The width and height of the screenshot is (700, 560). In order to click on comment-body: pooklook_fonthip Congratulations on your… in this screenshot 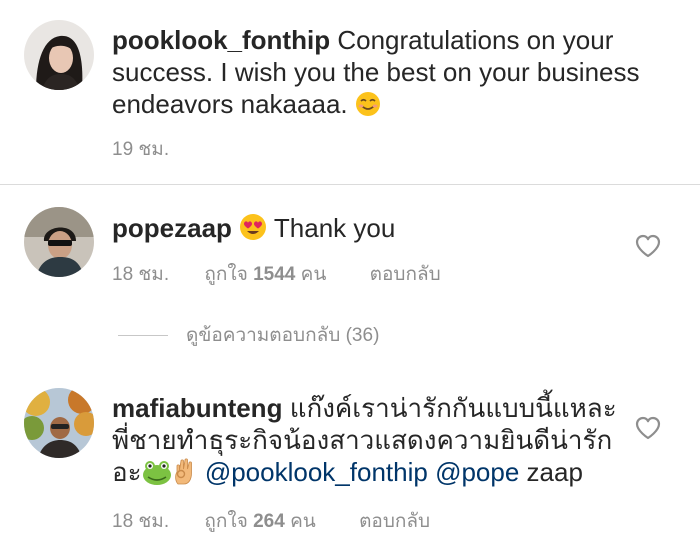, I will do `click(382, 74)`.